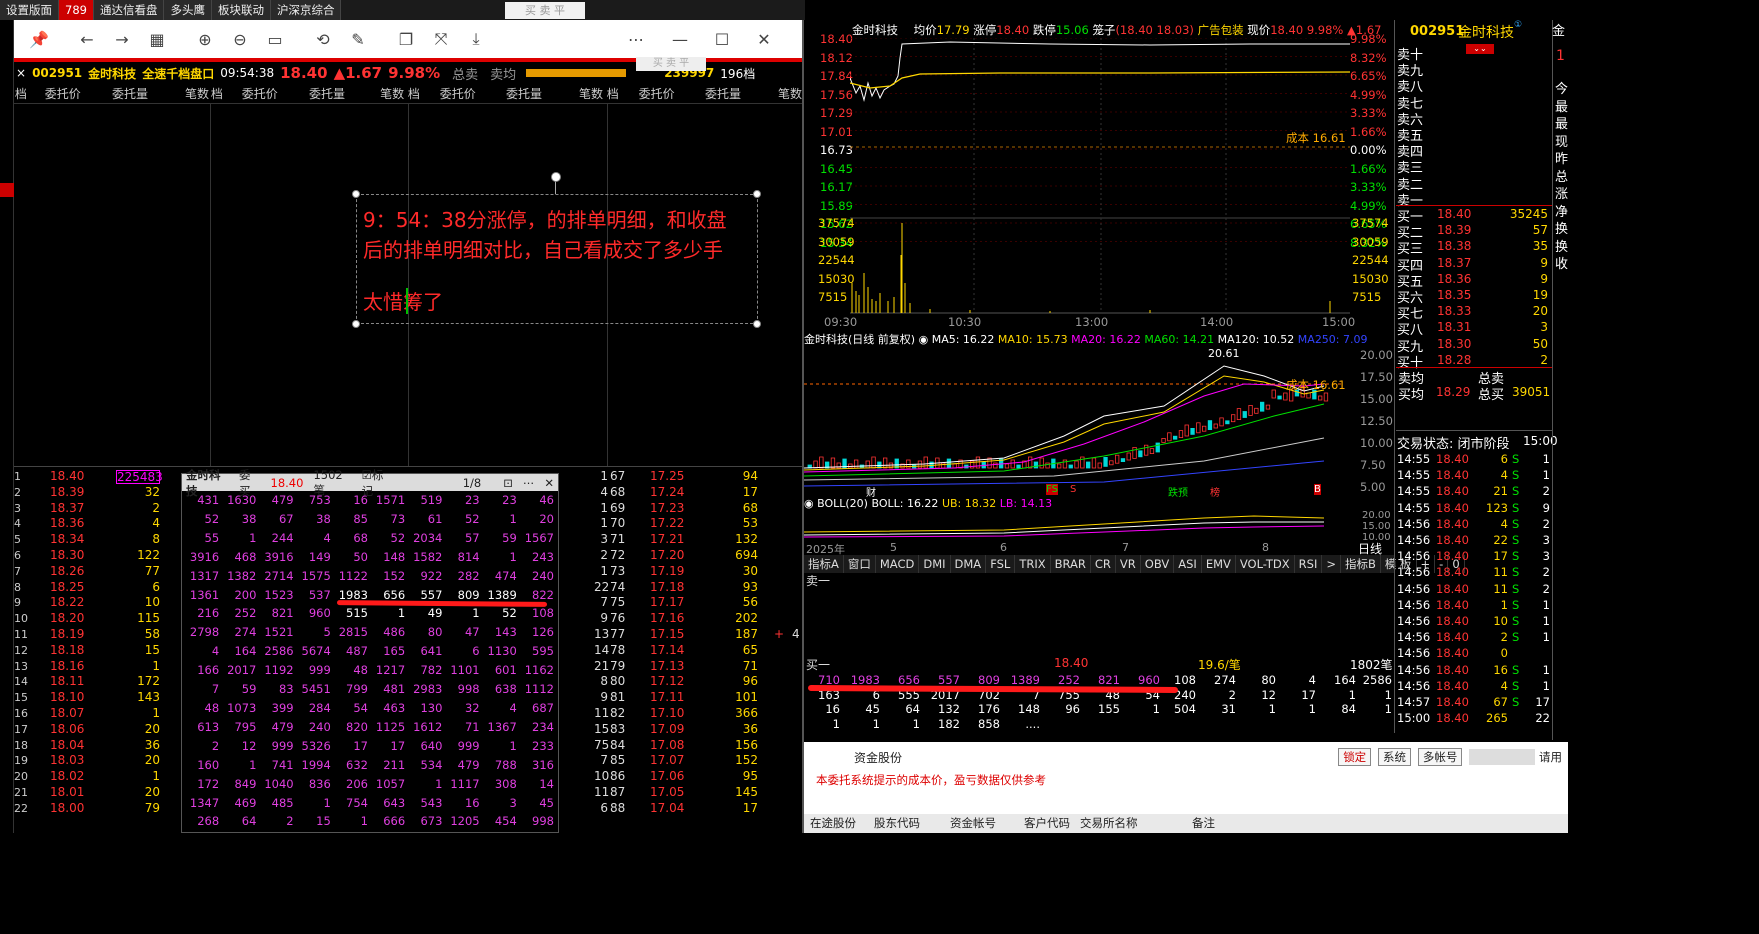 This screenshot has height=934, width=1759. I want to click on indicator-tab: 窗口, so click(860, 564).